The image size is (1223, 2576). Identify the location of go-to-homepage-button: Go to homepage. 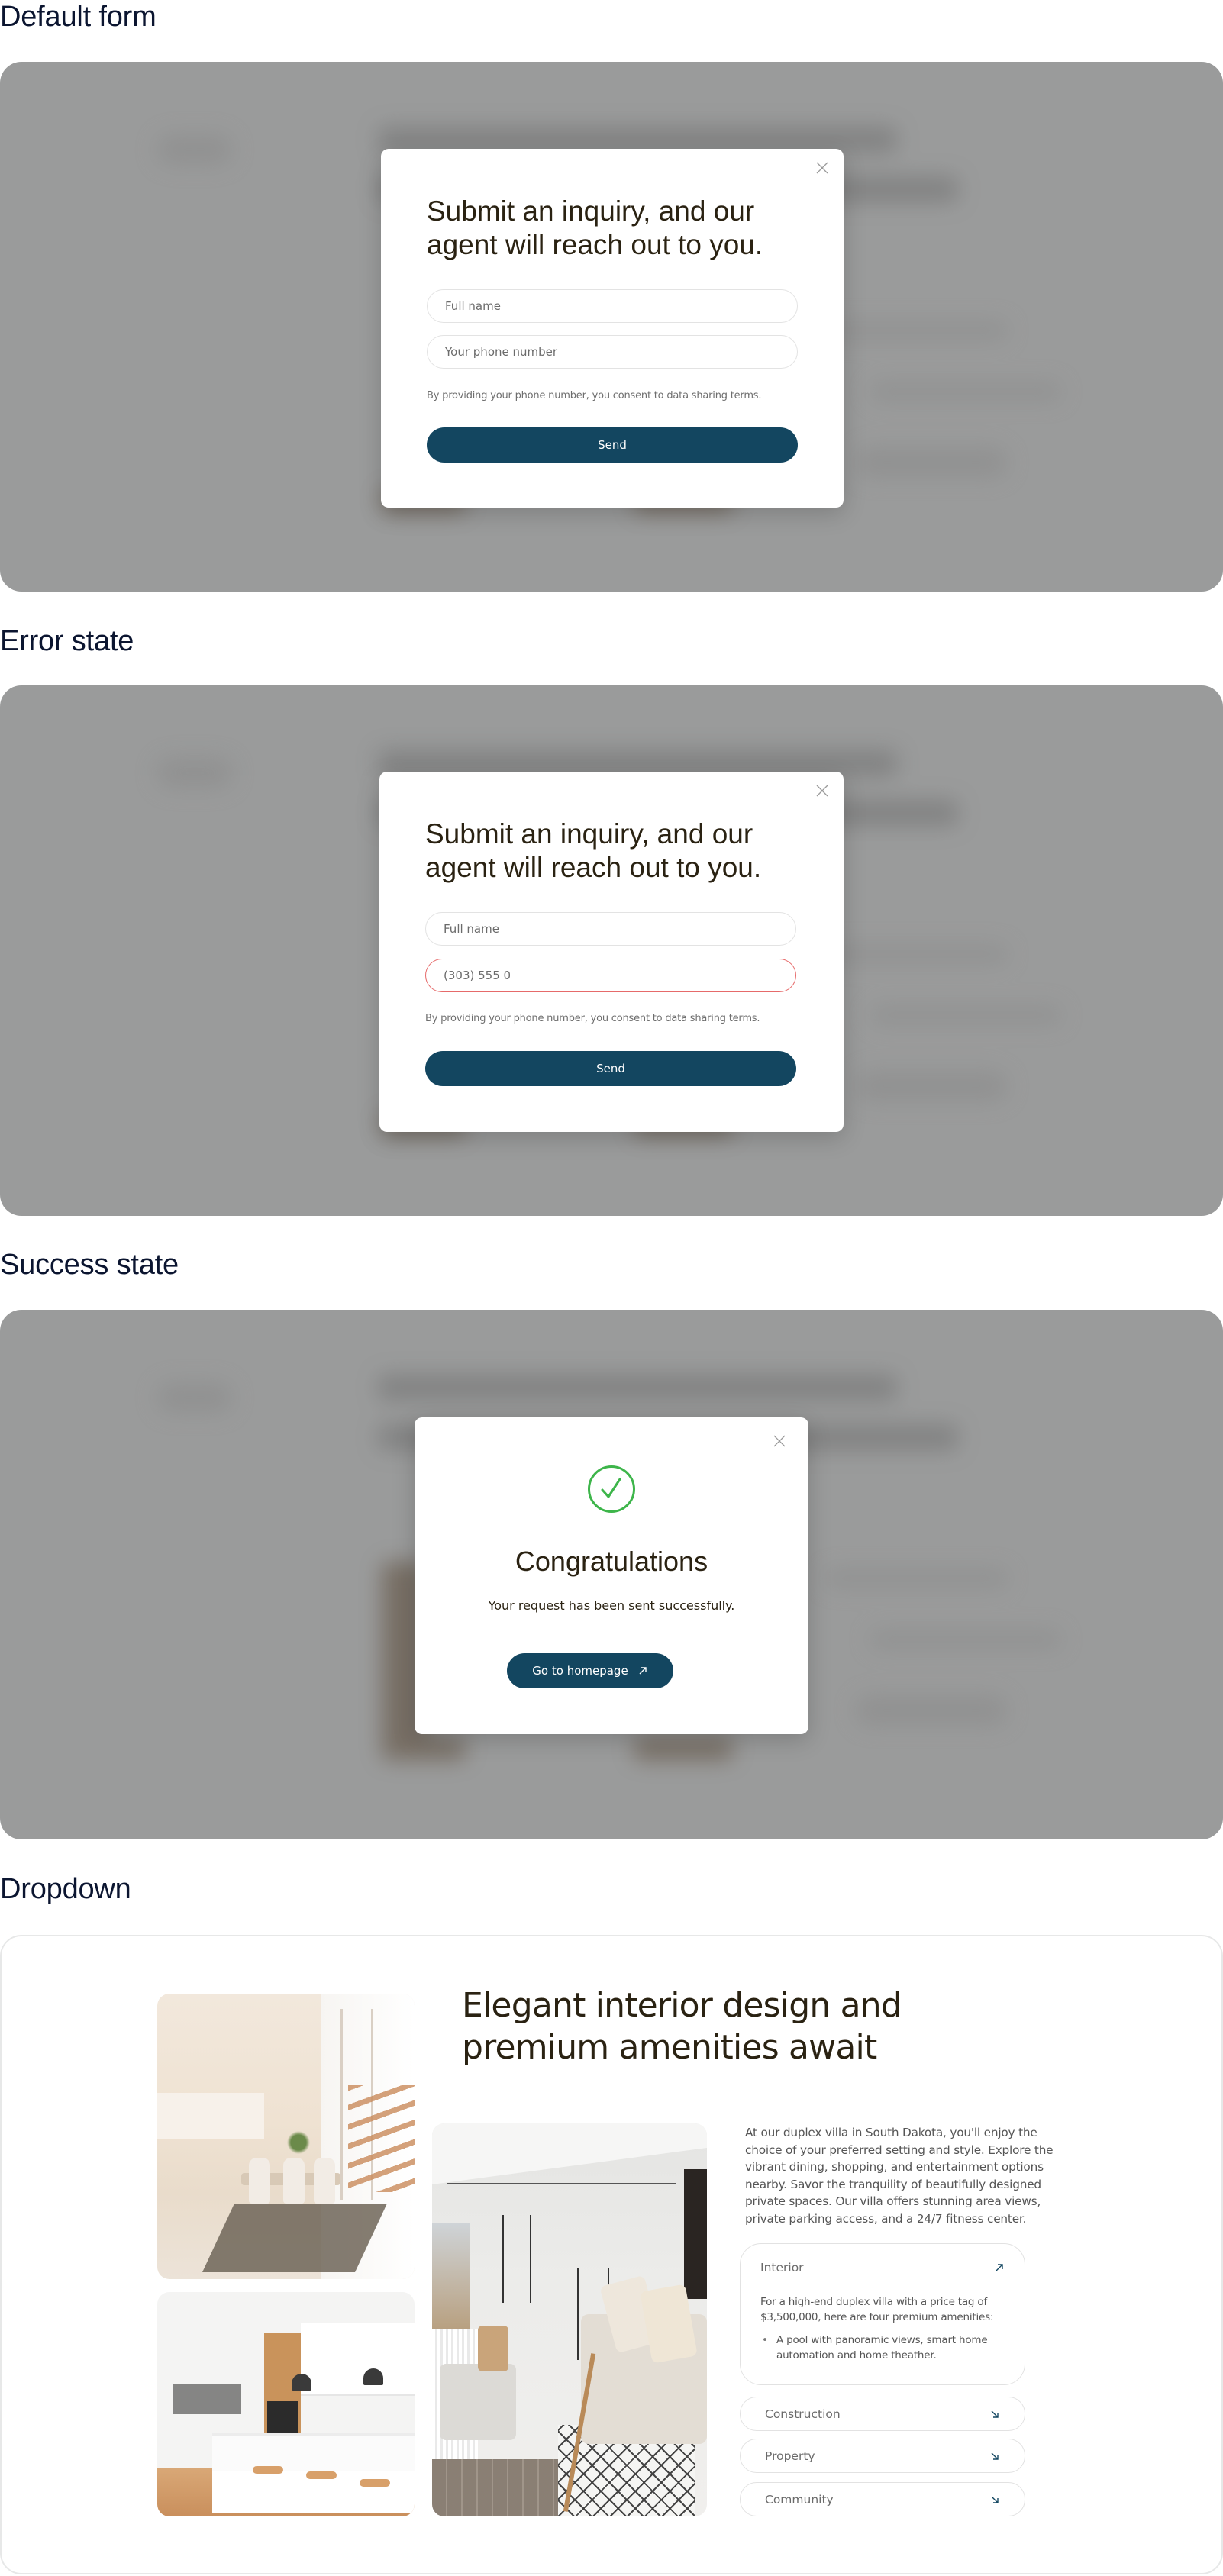
(590, 1671).